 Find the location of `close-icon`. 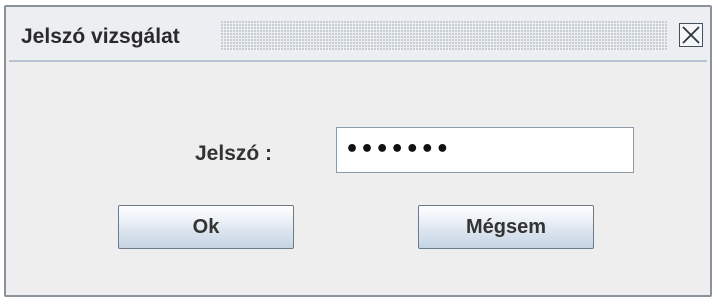

close-icon is located at coordinates (691, 35).